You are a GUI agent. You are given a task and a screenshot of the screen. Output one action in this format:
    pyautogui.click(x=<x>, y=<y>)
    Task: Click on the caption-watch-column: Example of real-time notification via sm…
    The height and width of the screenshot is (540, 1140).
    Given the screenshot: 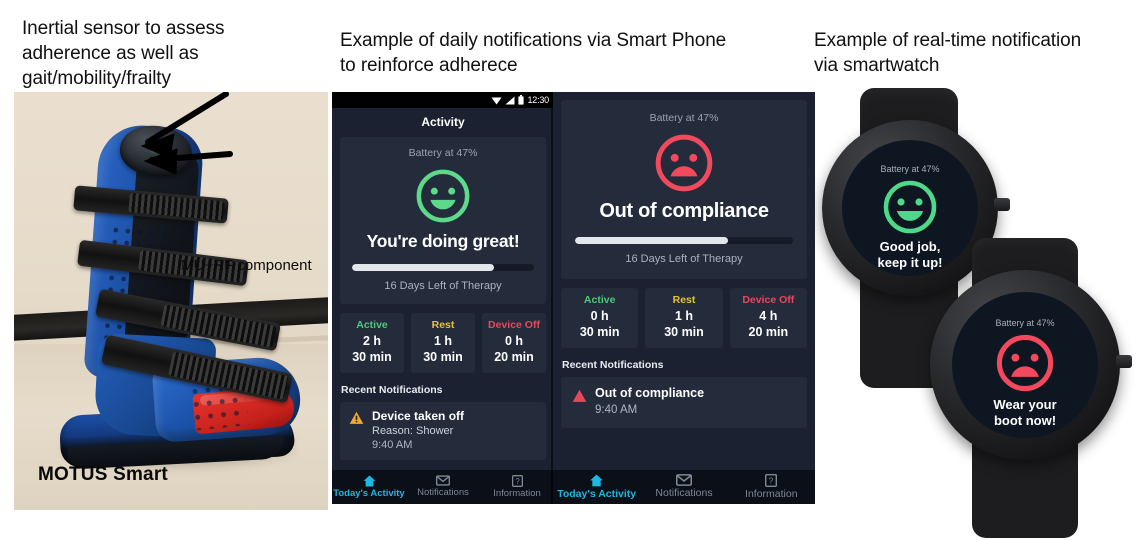 What is the action you would take?
    pyautogui.click(x=948, y=53)
    